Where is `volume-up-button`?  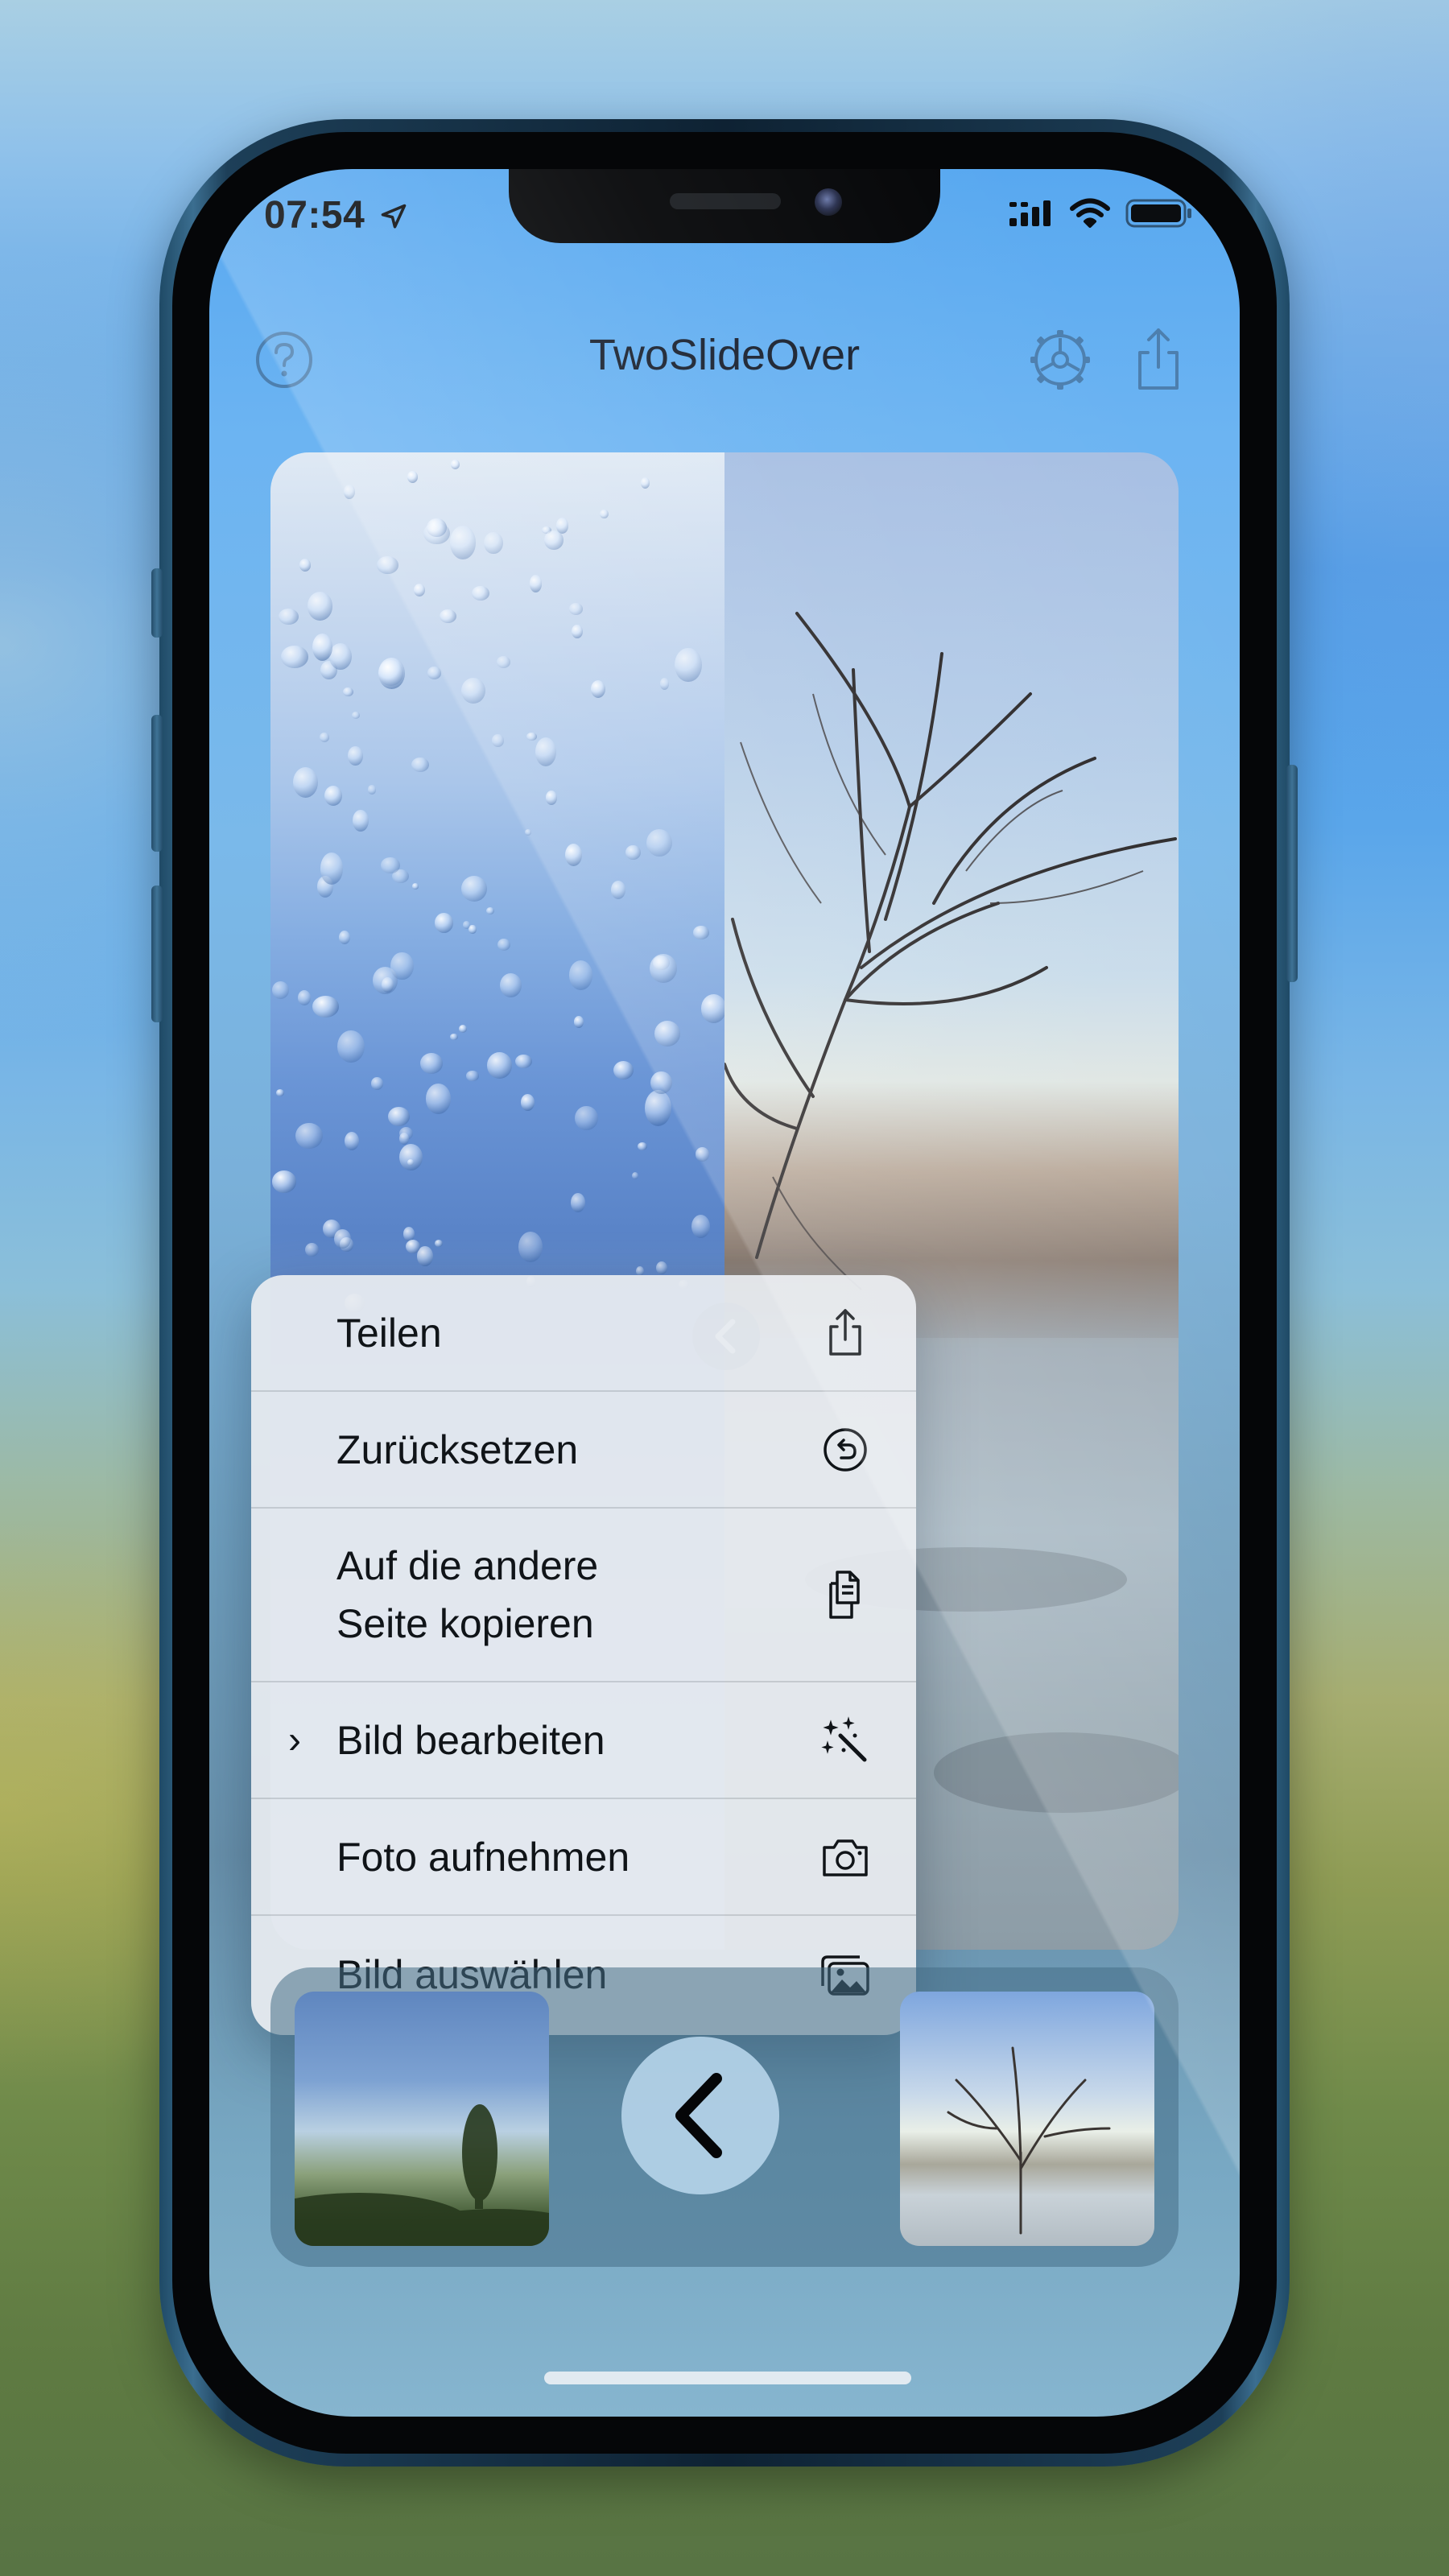
volume-up-button is located at coordinates (157, 783).